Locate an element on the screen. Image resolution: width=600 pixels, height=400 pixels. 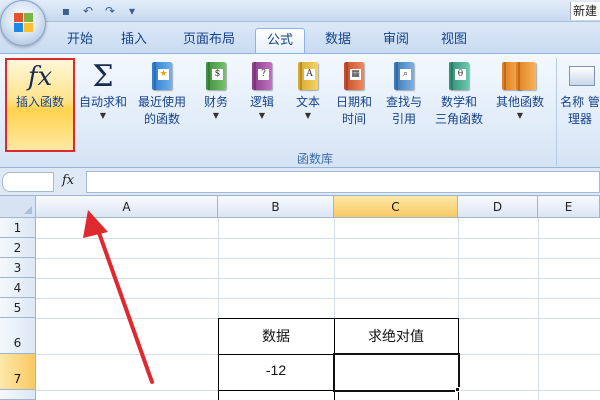
text-book-icon: A is located at coordinates (308, 77).